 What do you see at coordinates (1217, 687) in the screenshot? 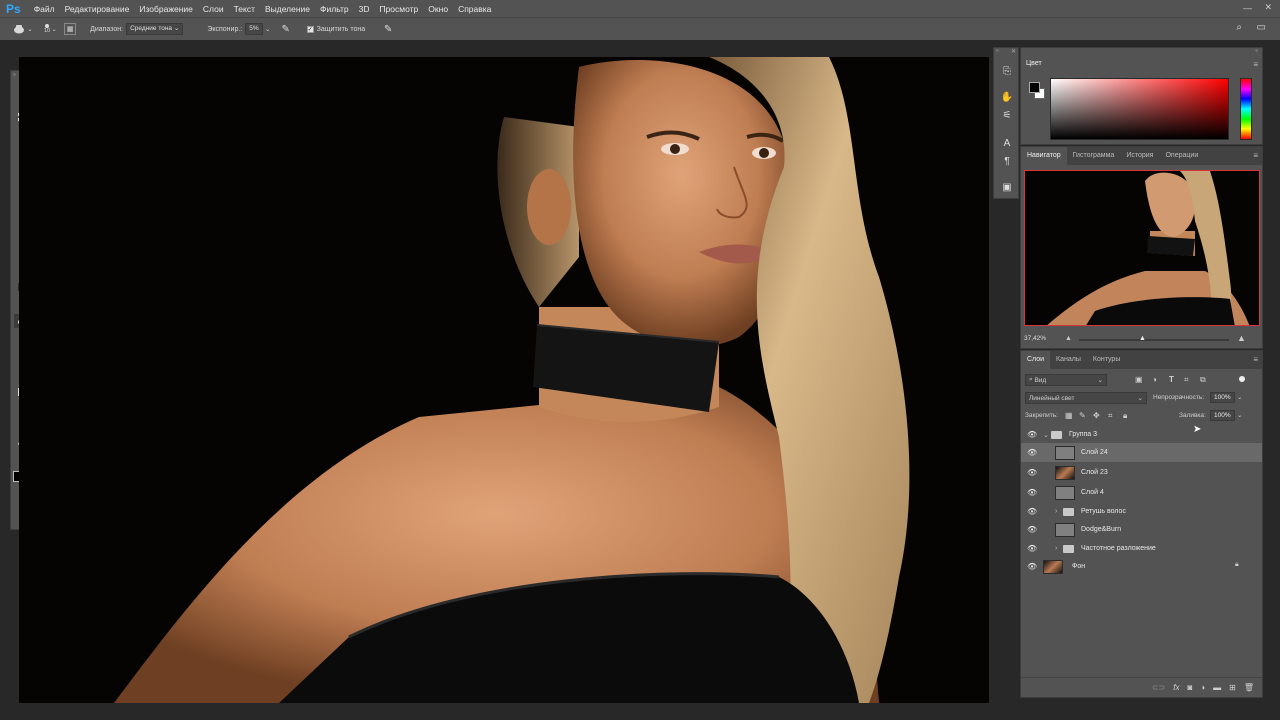
I see `new-group-icon: ▬` at bounding box center [1217, 687].